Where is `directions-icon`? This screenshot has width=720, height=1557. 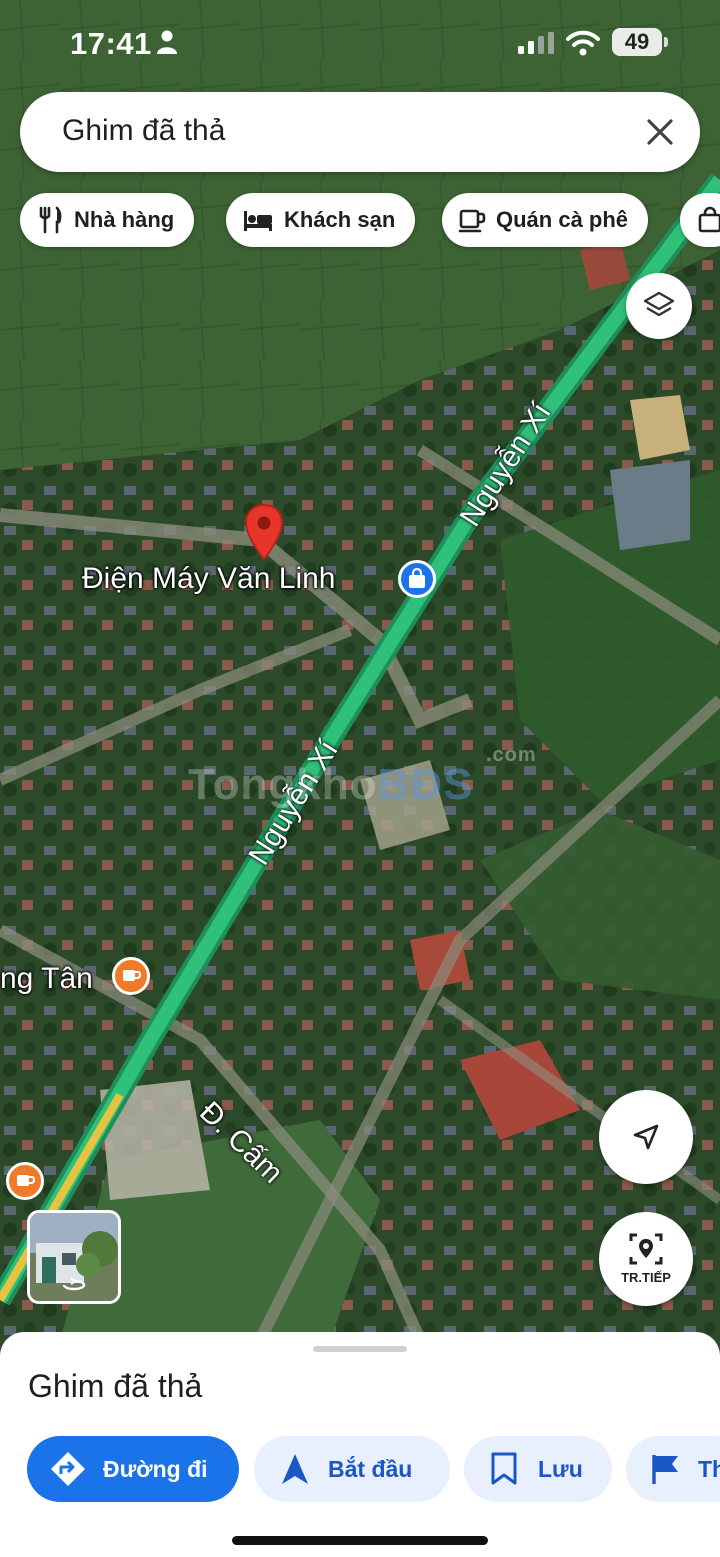
directions-icon is located at coordinates (68, 1469).